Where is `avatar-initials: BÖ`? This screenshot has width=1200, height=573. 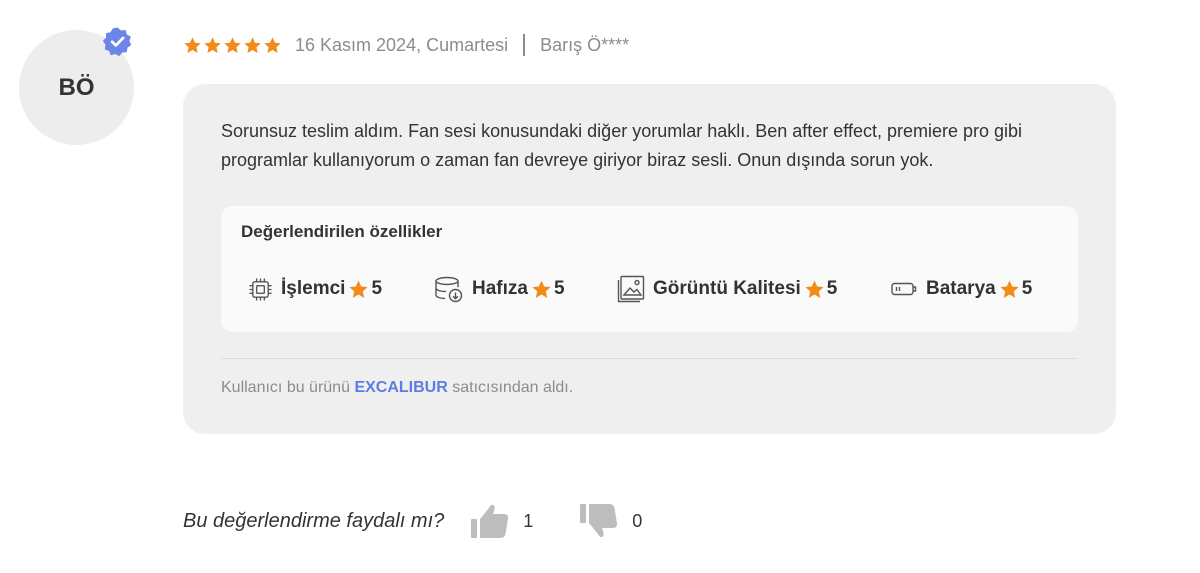 avatar-initials: BÖ is located at coordinates (76, 87).